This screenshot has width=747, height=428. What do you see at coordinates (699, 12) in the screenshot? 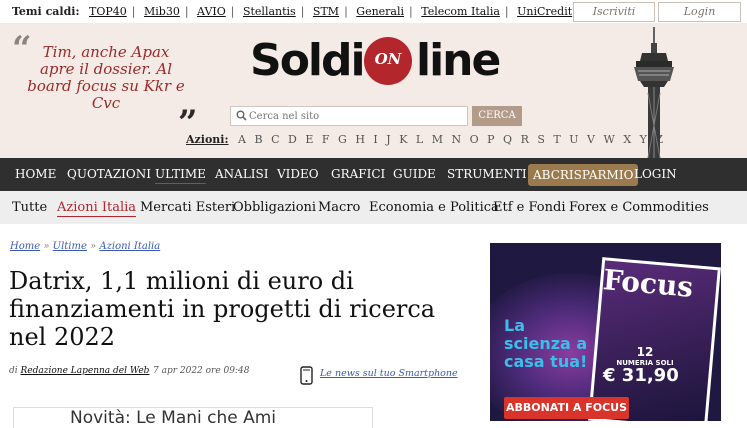
I see `login-button: Login` at bounding box center [699, 12].